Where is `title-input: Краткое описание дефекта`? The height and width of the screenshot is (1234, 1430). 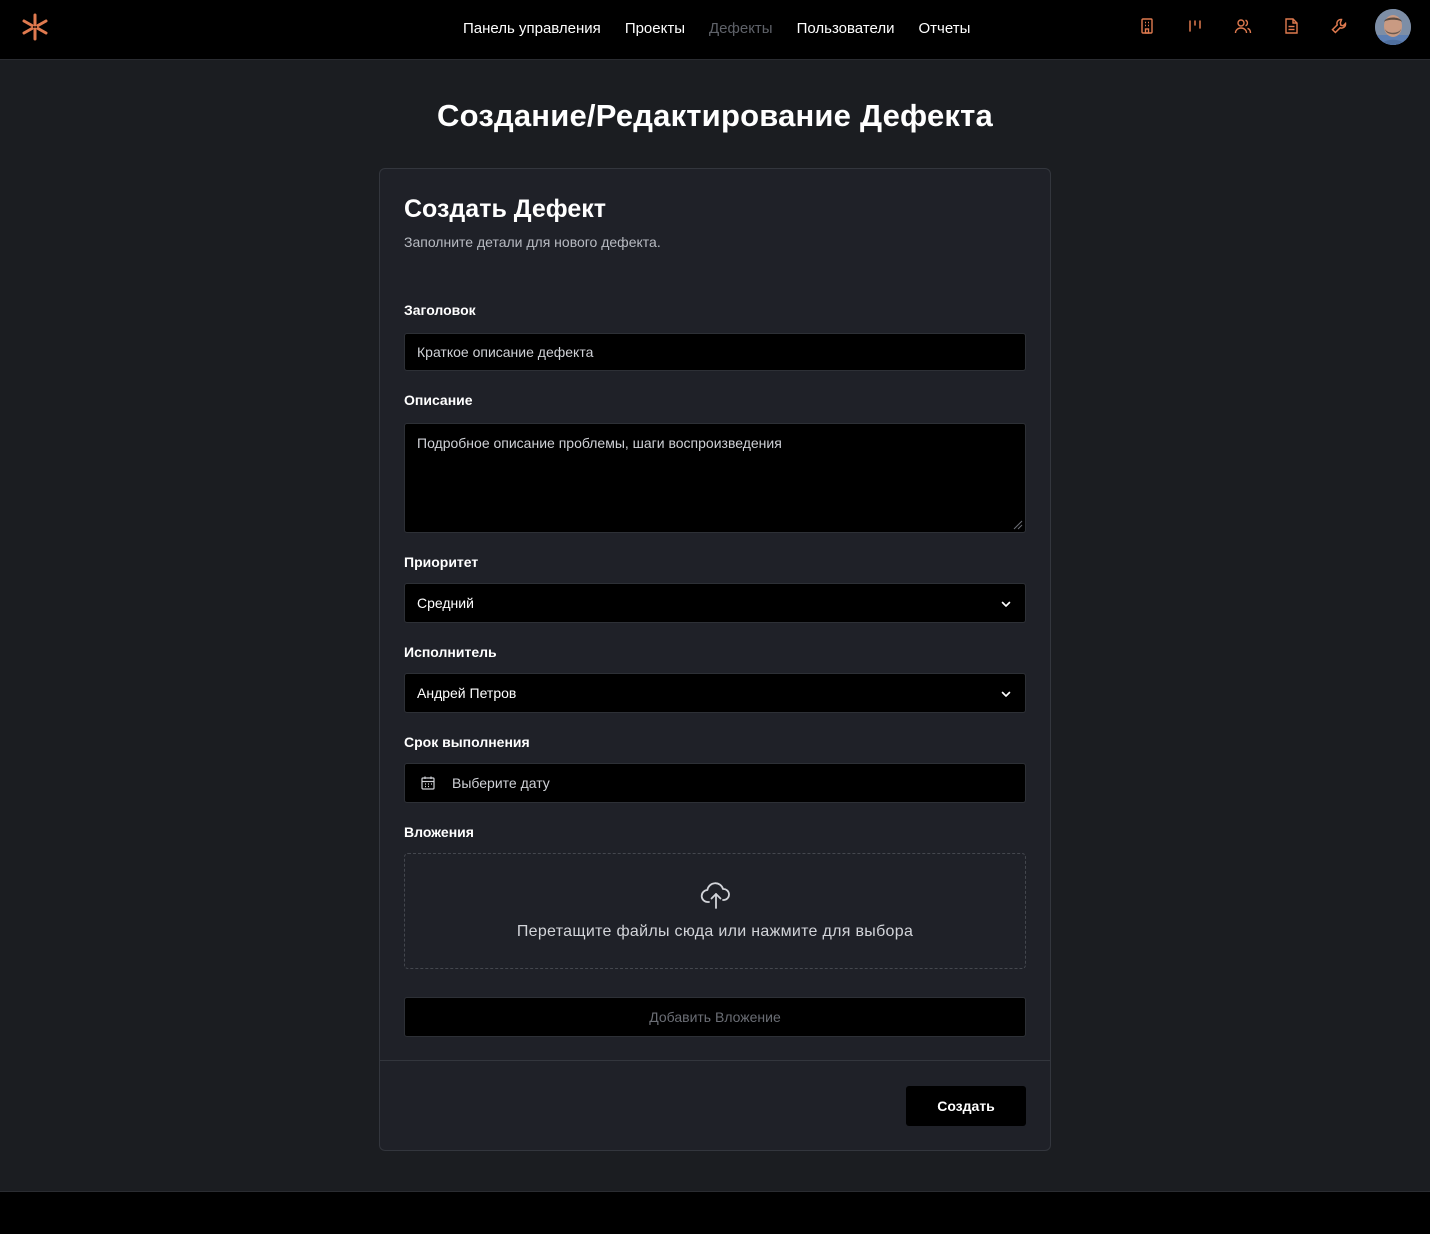
title-input: Краткое описание дефекта is located at coordinates (715, 352).